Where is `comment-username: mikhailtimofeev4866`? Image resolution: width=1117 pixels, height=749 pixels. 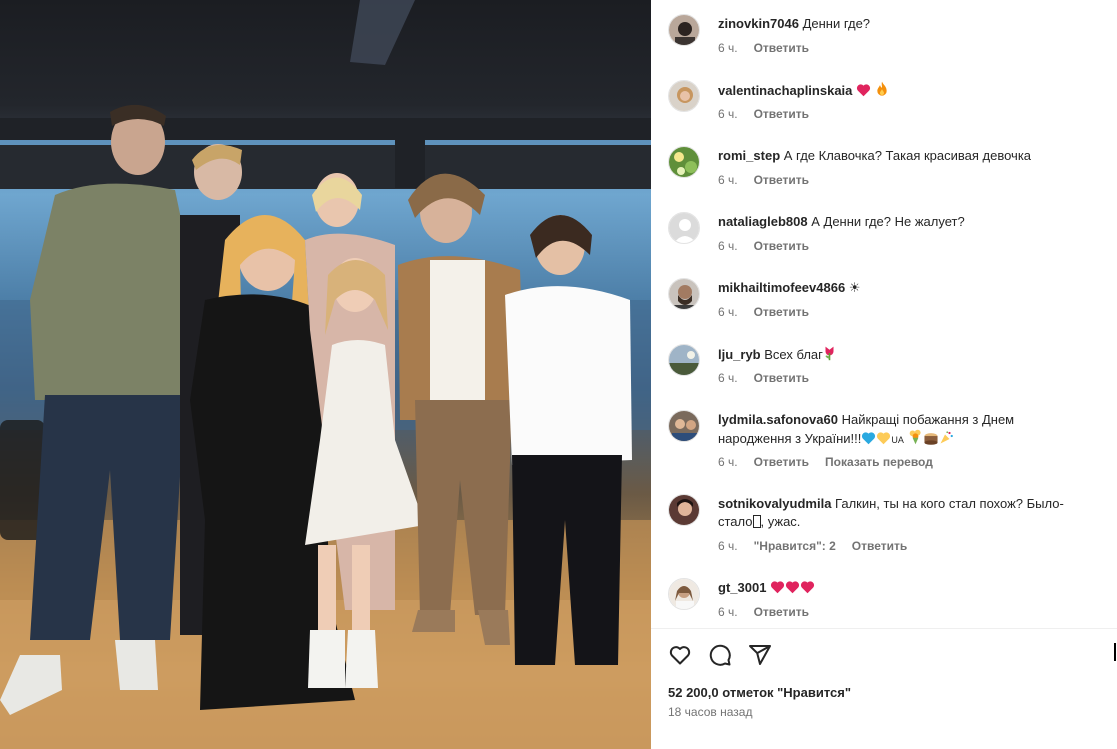 comment-username: mikhailtimofeev4866 is located at coordinates (781, 287).